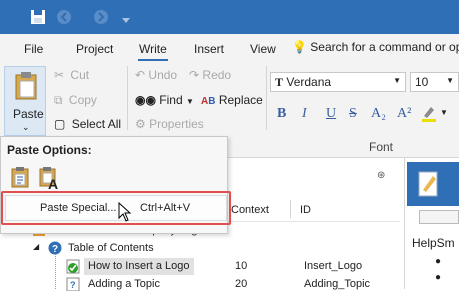 The height and width of the screenshot is (294, 459). What do you see at coordinates (229, 17) in the screenshot?
I see `title-bar` at bounding box center [229, 17].